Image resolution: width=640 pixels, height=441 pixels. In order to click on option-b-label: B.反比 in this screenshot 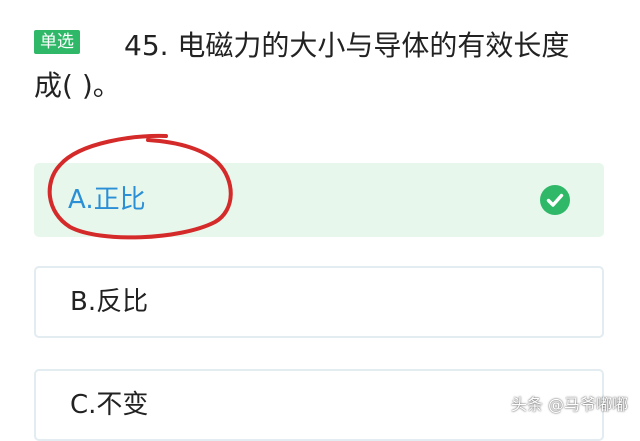, I will do `click(109, 302)`.